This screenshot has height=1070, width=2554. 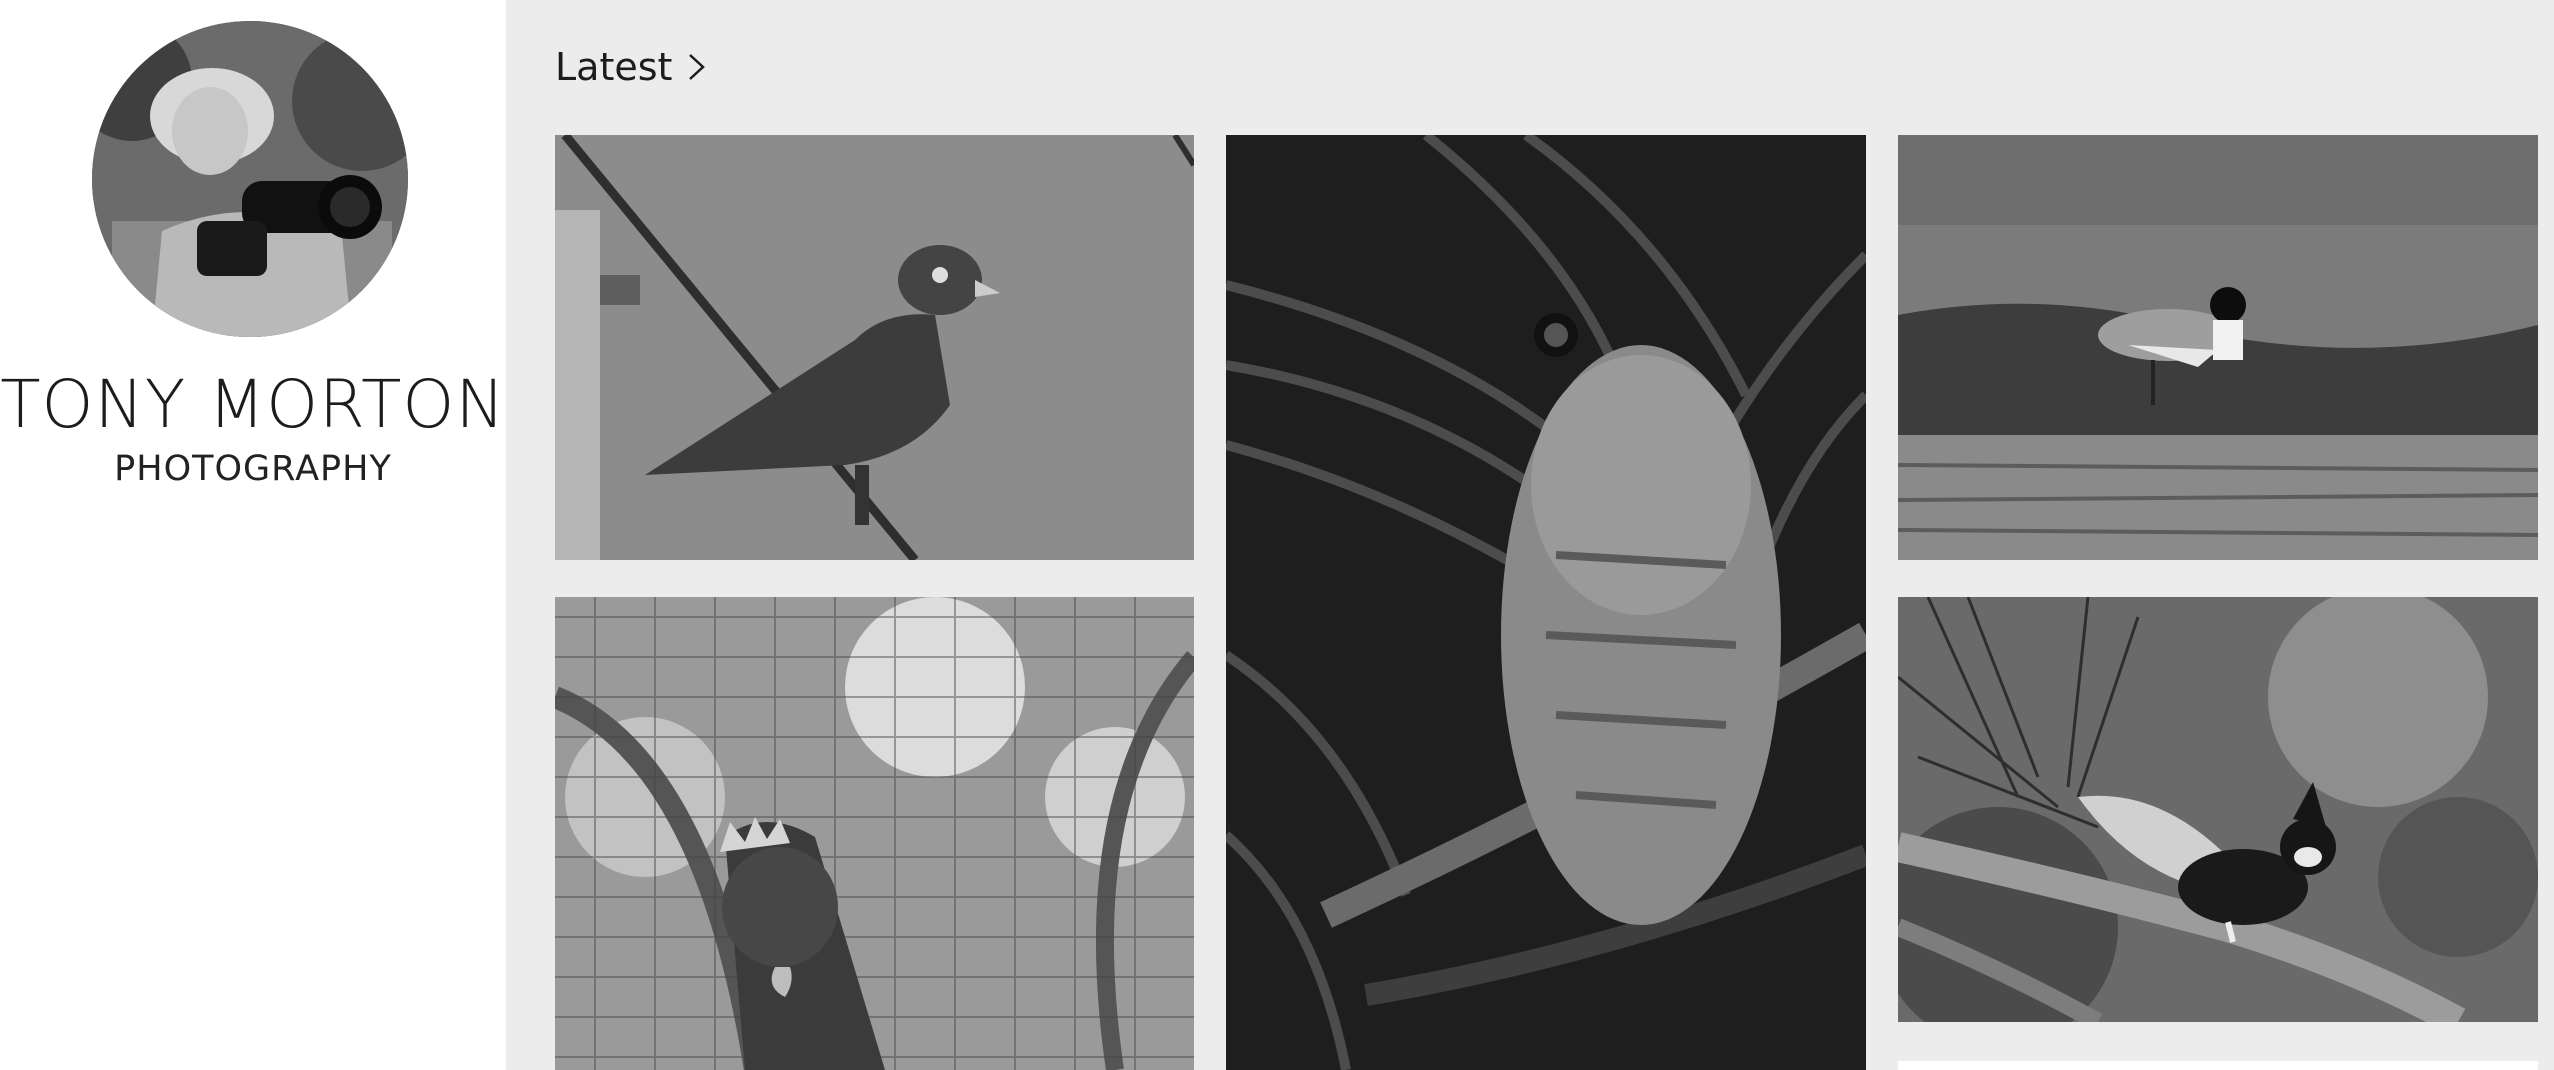 I want to click on bird-on-wire-photo, so click(x=874, y=347).